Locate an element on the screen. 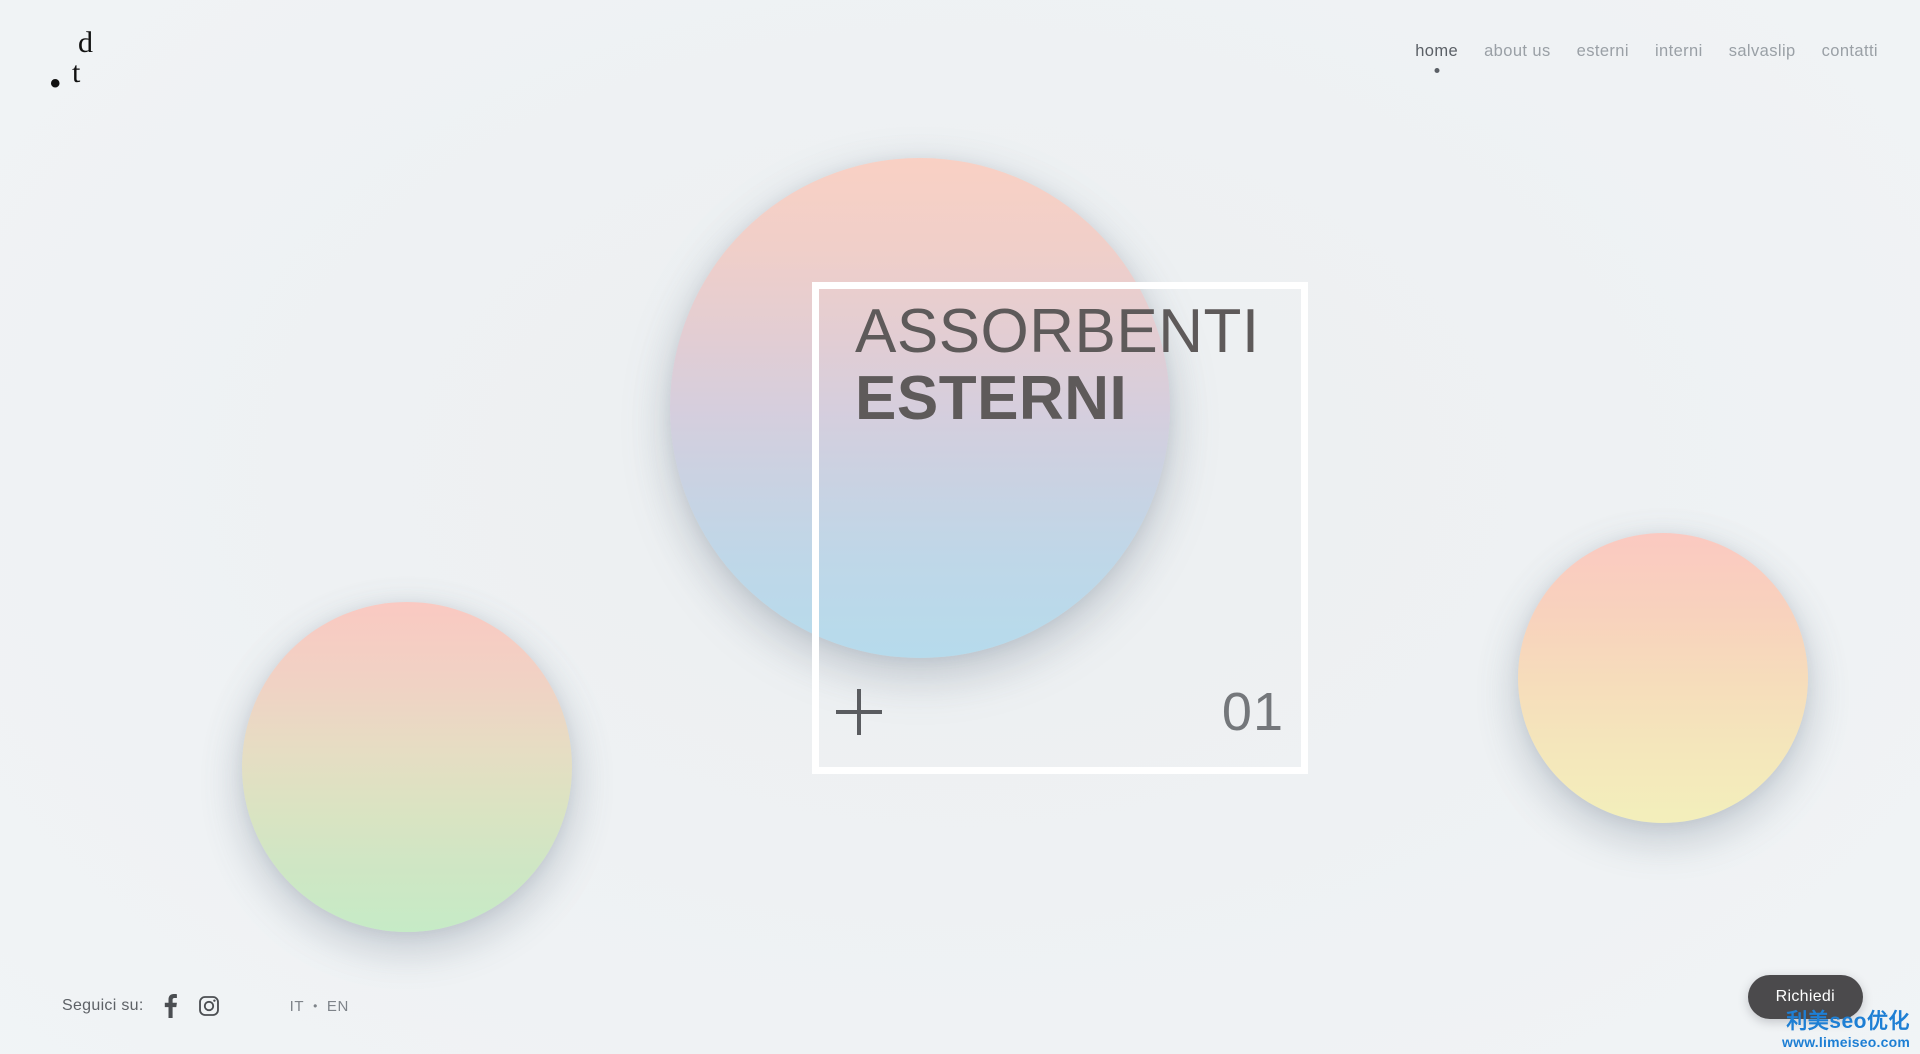 The height and width of the screenshot is (1054, 1920). logo-letter-d: d is located at coordinates (85, 42).